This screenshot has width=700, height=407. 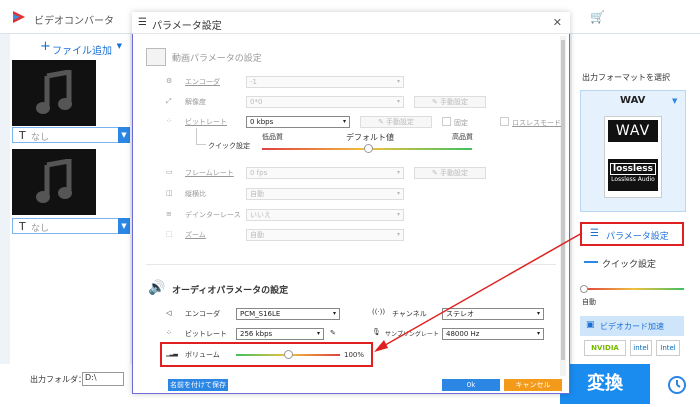 What do you see at coordinates (533, 385) in the screenshot?
I see `cancel-button: キャンセル` at bounding box center [533, 385].